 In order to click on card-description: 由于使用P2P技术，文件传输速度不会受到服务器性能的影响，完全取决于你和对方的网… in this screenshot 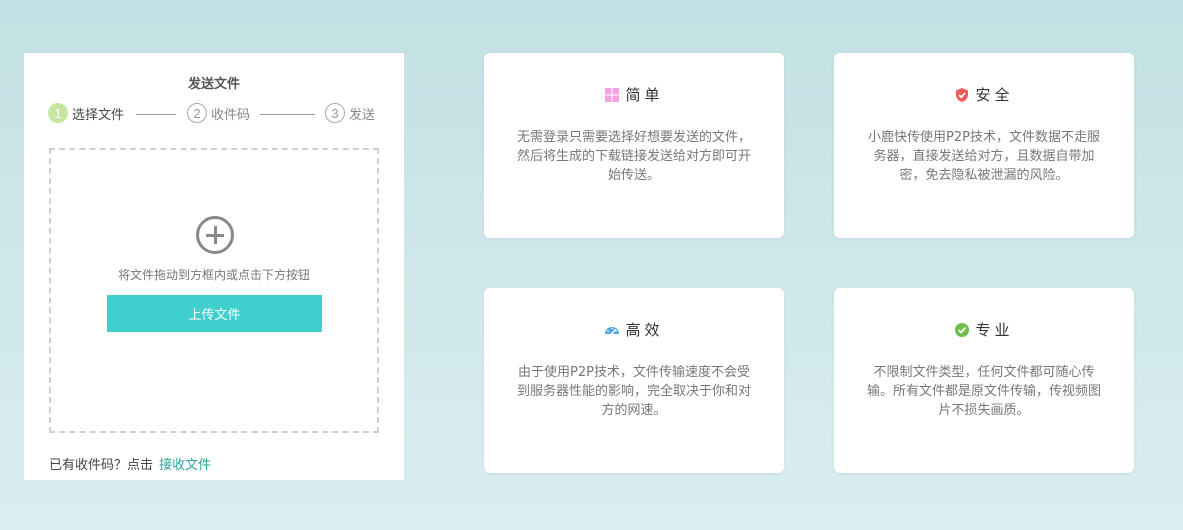, I will do `click(633, 391)`.